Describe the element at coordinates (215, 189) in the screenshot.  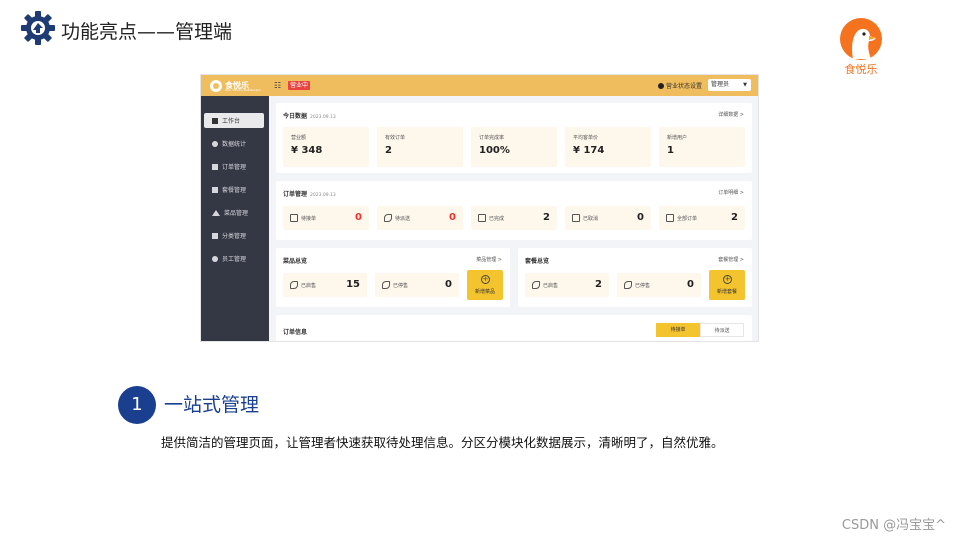
I see `setmeal-icon` at that location.